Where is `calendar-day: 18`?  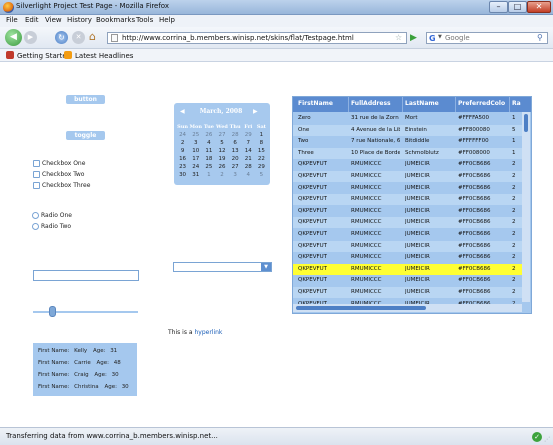 calendar-day: 18 is located at coordinates (208, 159).